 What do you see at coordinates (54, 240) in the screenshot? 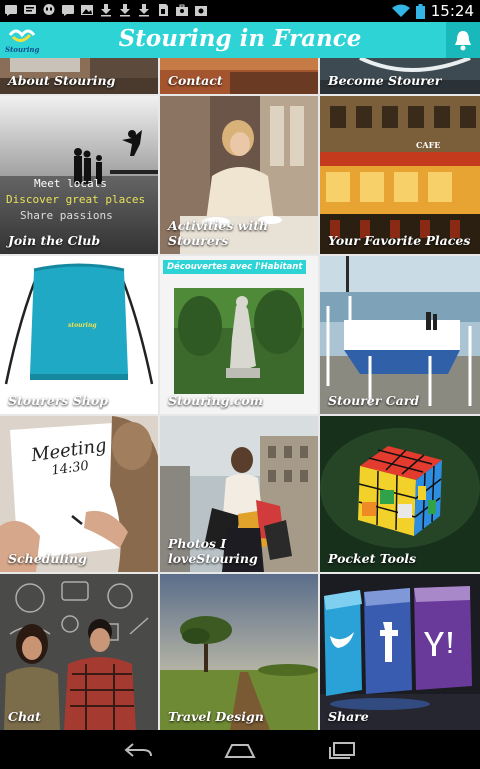
I see `tile-label: Join the Club` at bounding box center [54, 240].